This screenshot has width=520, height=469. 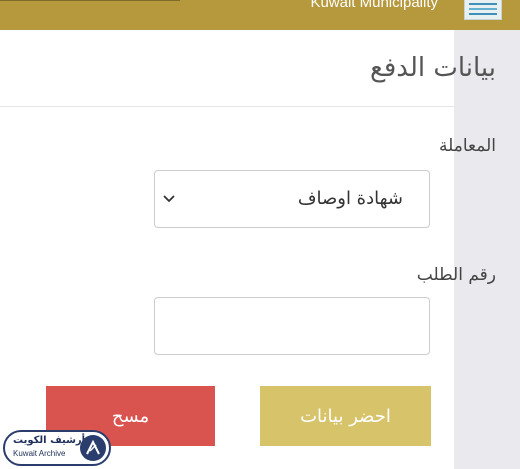 What do you see at coordinates (345, 416) in the screenshot?
I see `fetch-data-button: احضر بيانات` at bounding box center [345, 416].